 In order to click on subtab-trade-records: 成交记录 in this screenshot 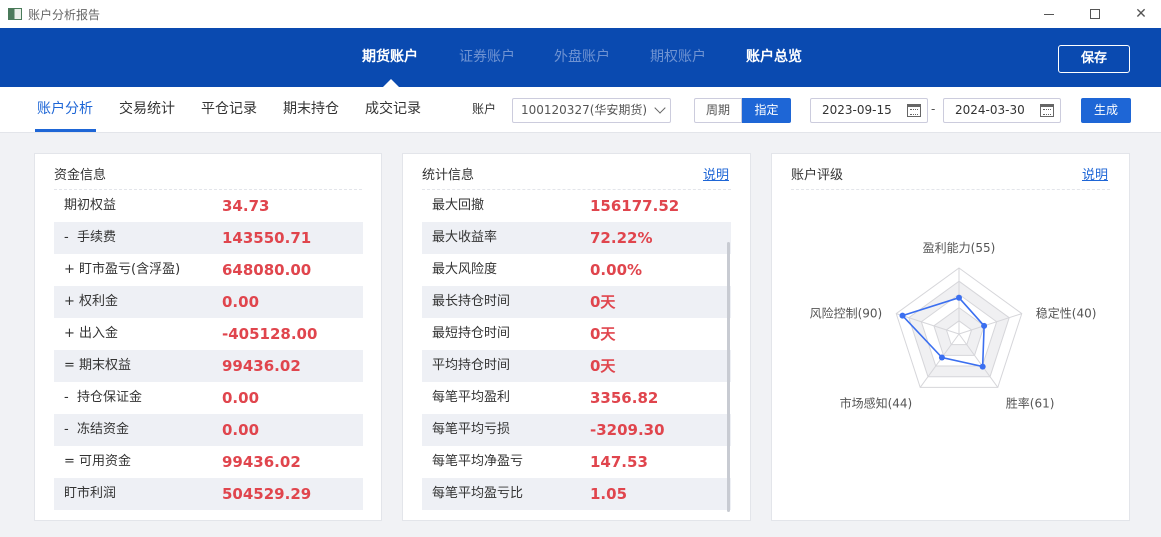, I will do `click(393, 109)`.